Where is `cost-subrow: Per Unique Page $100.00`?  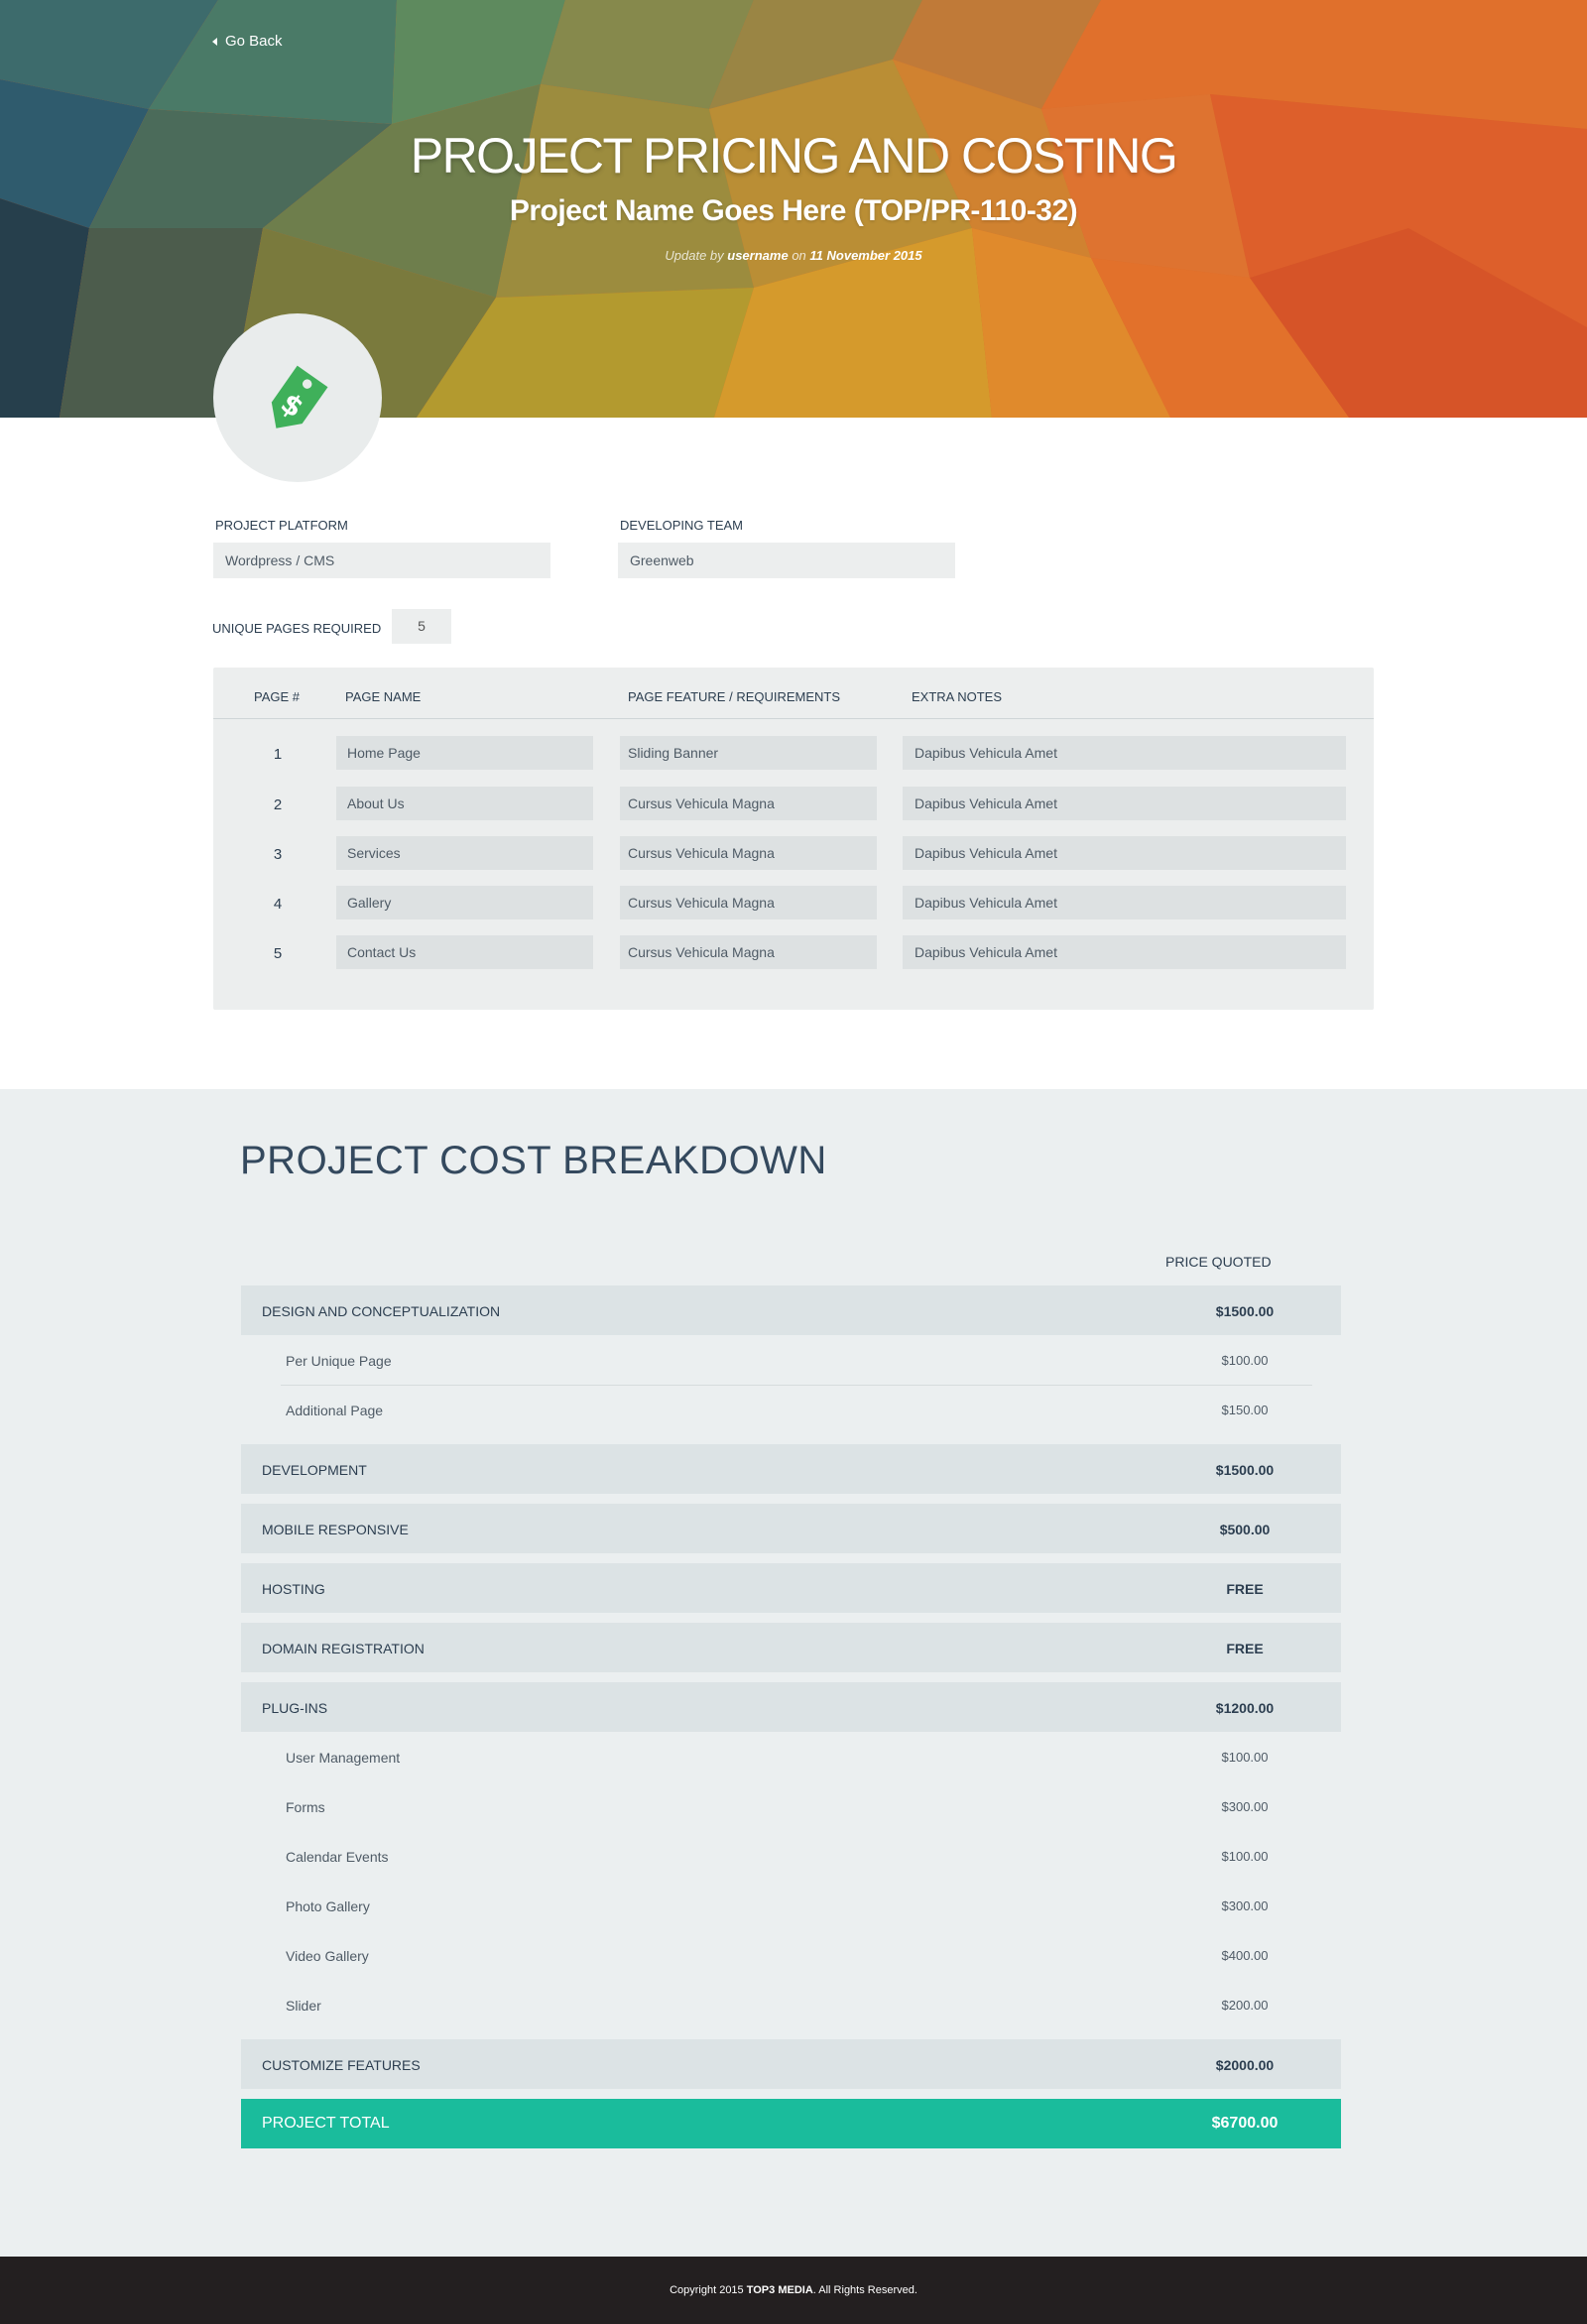
cost-subrow: Per Unique Page $100.00 is located at coordinates (796, 1360).